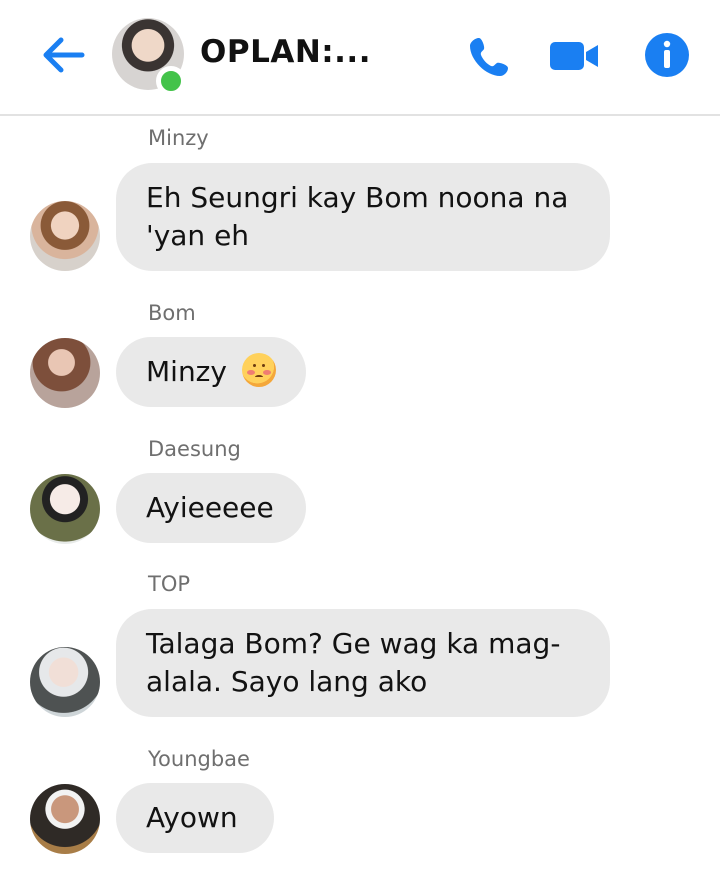 The width and height of the screenshot is (720, 870). What do you see at coordinates (172, 313) in the screenshot?
I see `sender-name: Bom` at bounding box center [172, 313].